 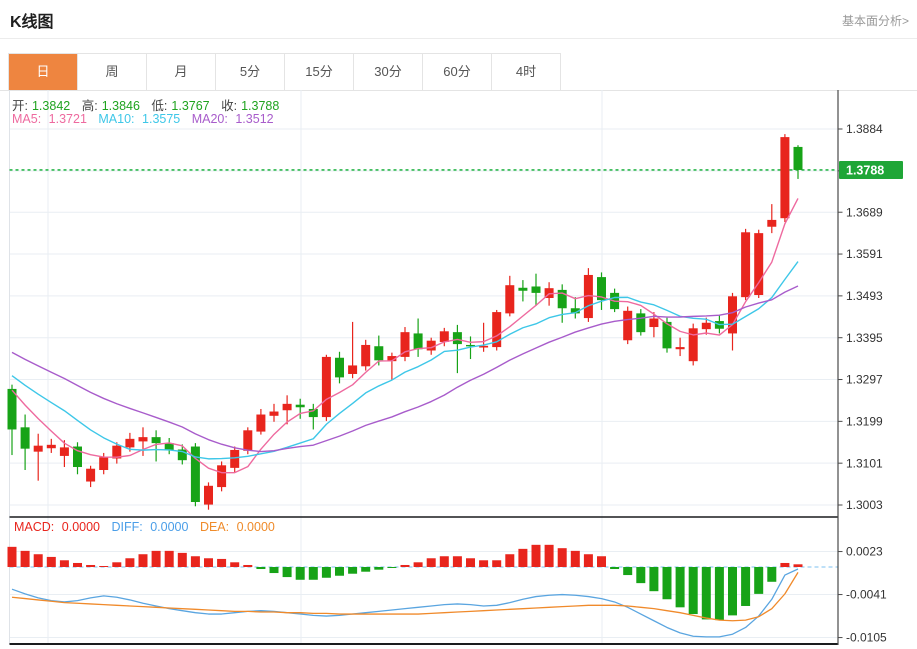 What do you see at coordinates (181, 72) in the screenshot?
I see `tab-month: 月` at bounding box center [181, 72].